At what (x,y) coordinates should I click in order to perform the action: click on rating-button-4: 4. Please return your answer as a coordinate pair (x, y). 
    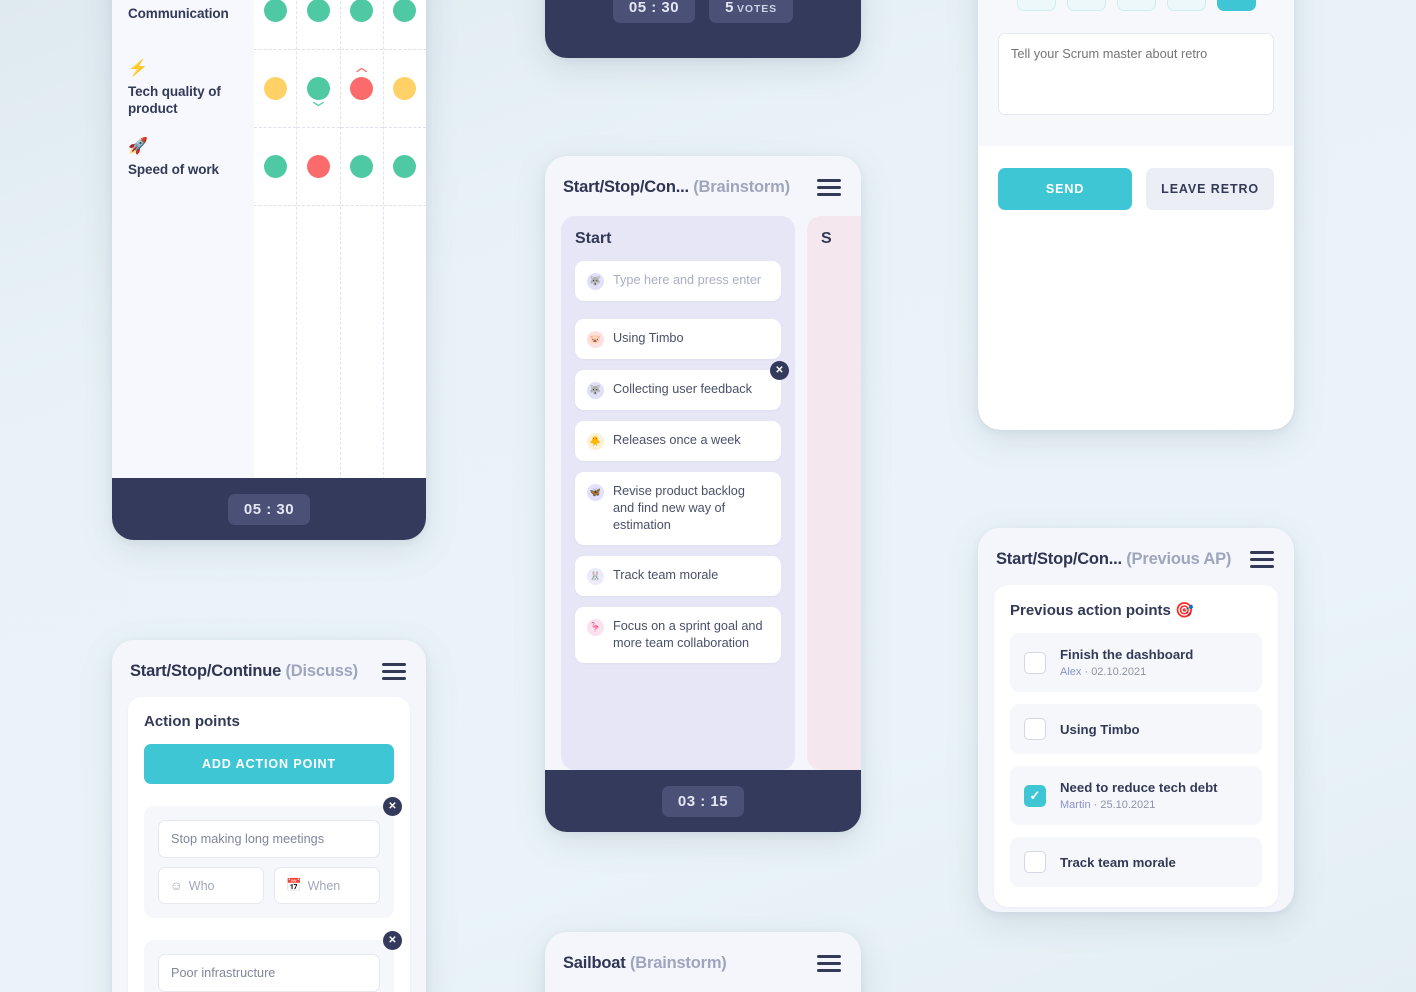
    Looking at the image, I should click on (1186, 5).